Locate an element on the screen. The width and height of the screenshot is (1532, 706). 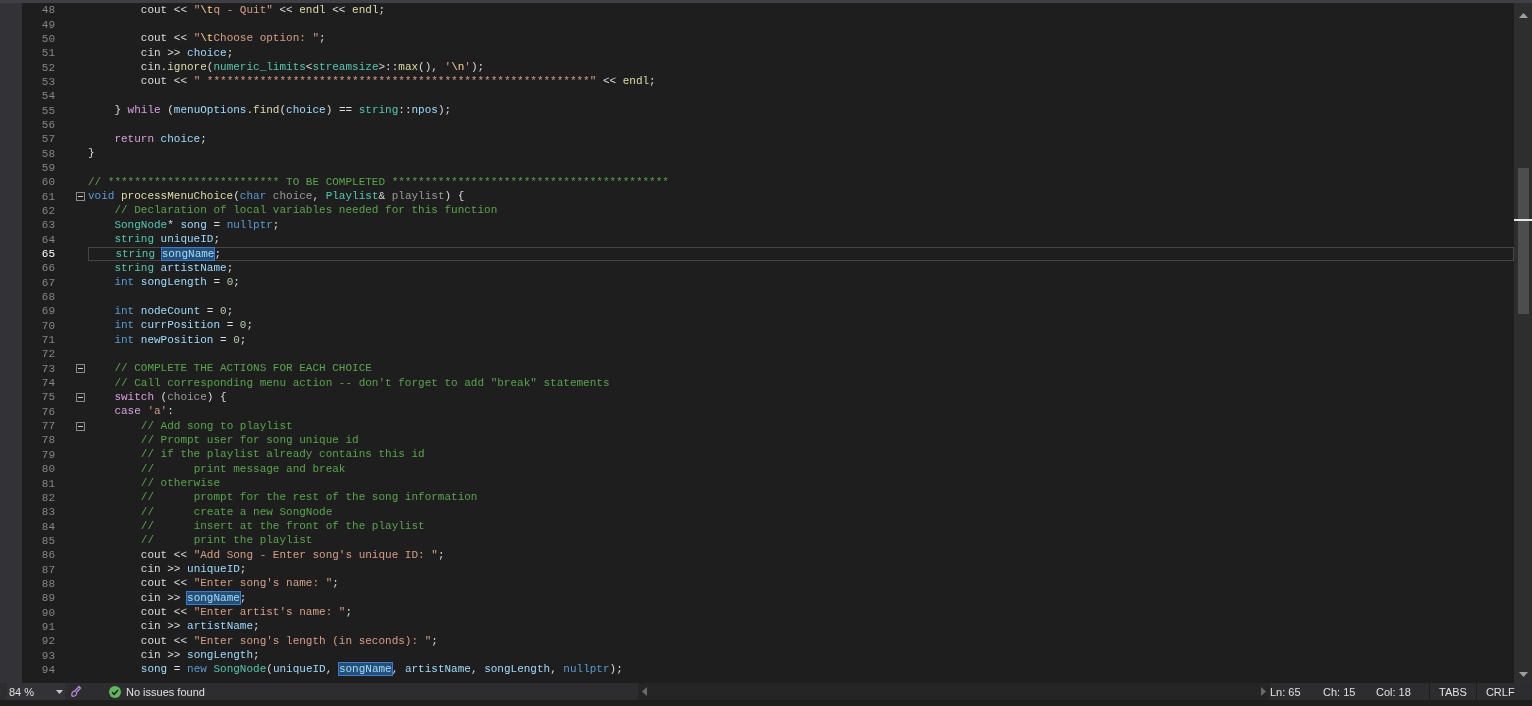
scroll-right-icon is located at coordinates (1263, 691).